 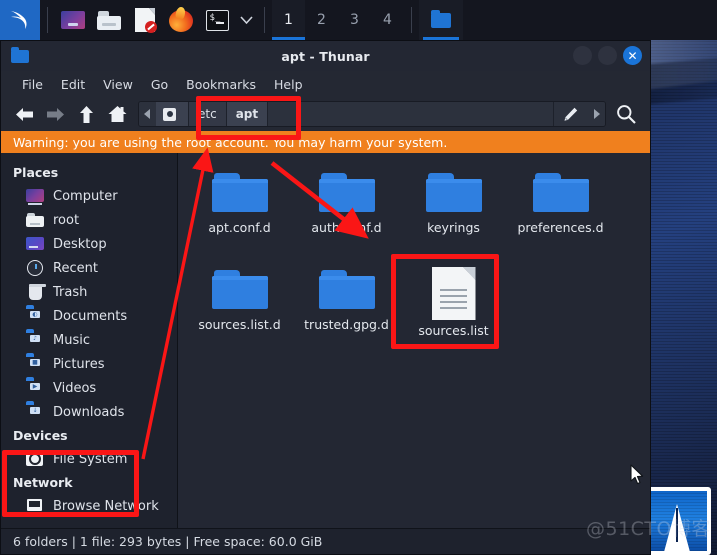 I want to click on sidebar-item-videos: ▶ Videos, so click(x=89, y=388).